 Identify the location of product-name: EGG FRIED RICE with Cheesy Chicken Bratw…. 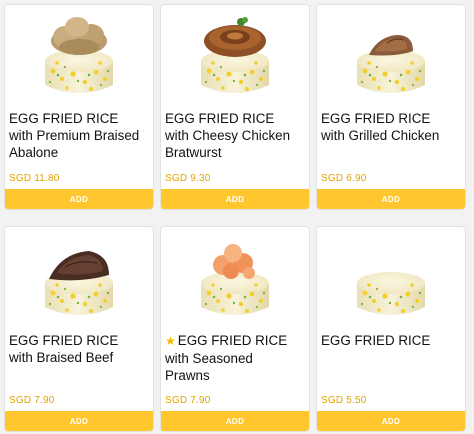
(228, 135).